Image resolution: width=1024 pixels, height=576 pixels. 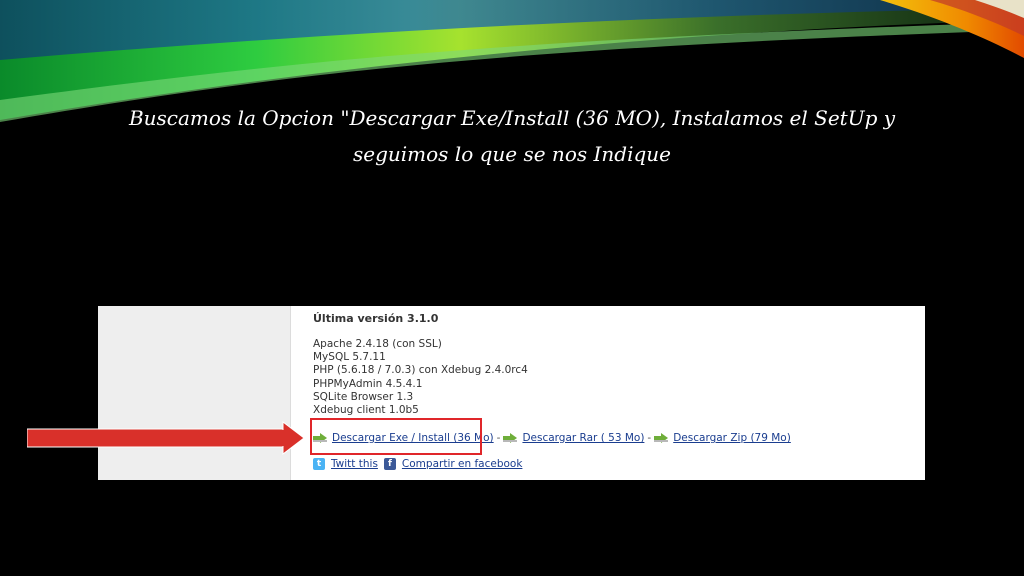 I want to click on component-item: MySQL 5.7.11, so click(x=349, y=357).